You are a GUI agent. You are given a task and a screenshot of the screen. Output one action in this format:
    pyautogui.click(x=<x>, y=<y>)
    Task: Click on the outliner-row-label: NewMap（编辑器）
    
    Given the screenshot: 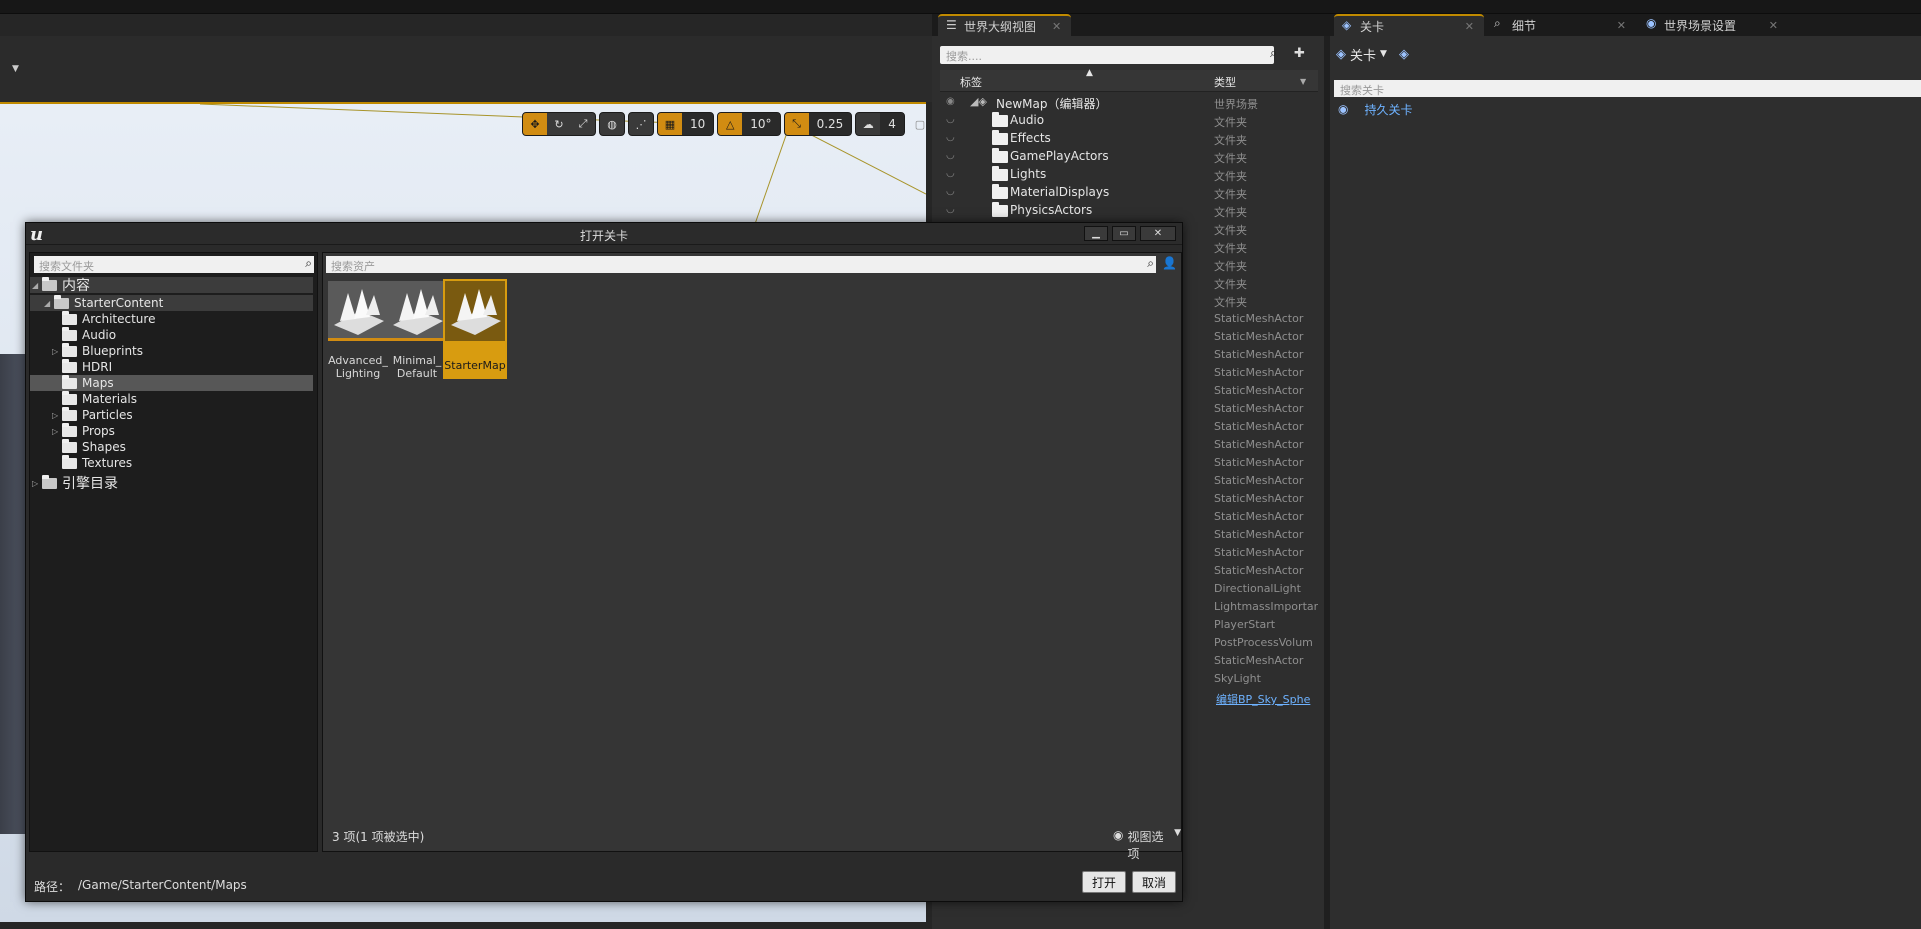 What is the action you would take?
    pyautogui.click(x=1052, y=104)
    